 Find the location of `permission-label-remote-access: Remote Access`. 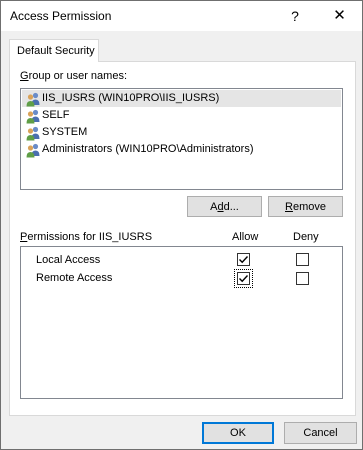

permission-label-remote-access: Remote Access is located at coordinates (74, 278).